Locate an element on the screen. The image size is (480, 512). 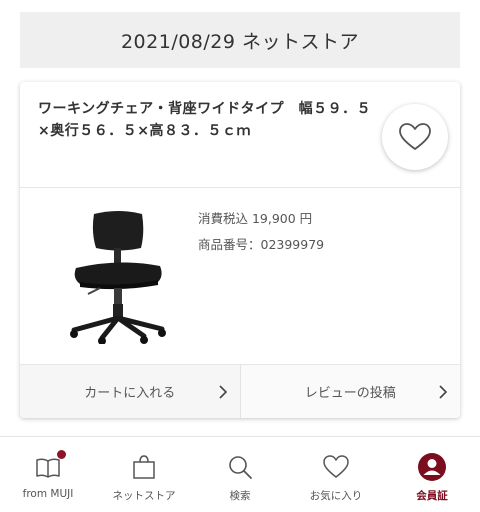
post-review-button: レビューの投稿 is located at coordinates (349, 391).